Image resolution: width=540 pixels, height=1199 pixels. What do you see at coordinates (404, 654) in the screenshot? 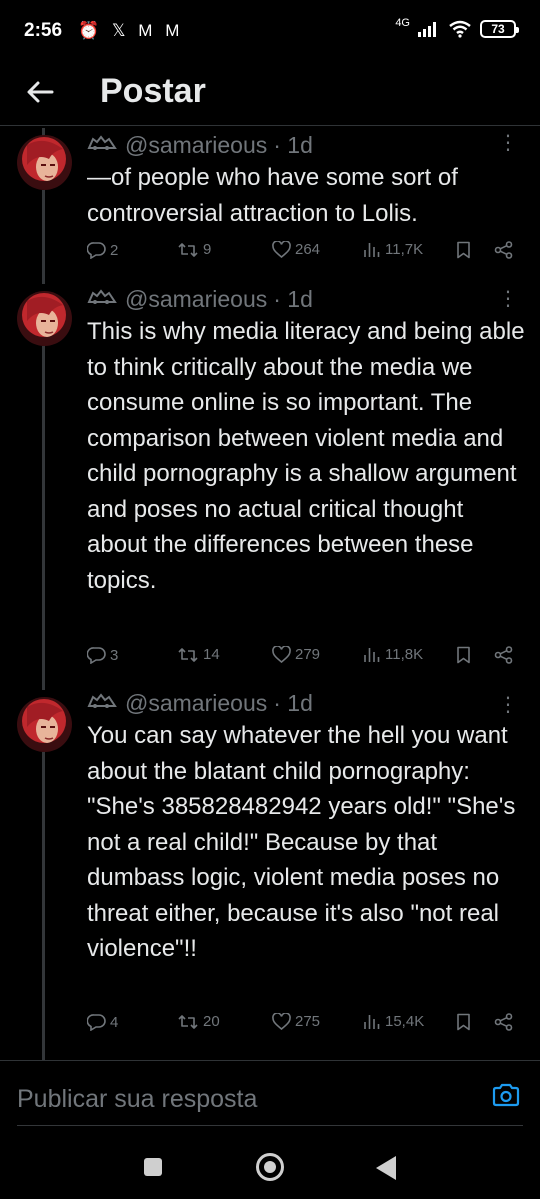
I see `views-count: 11,8K` at bounding box center [404, 654].